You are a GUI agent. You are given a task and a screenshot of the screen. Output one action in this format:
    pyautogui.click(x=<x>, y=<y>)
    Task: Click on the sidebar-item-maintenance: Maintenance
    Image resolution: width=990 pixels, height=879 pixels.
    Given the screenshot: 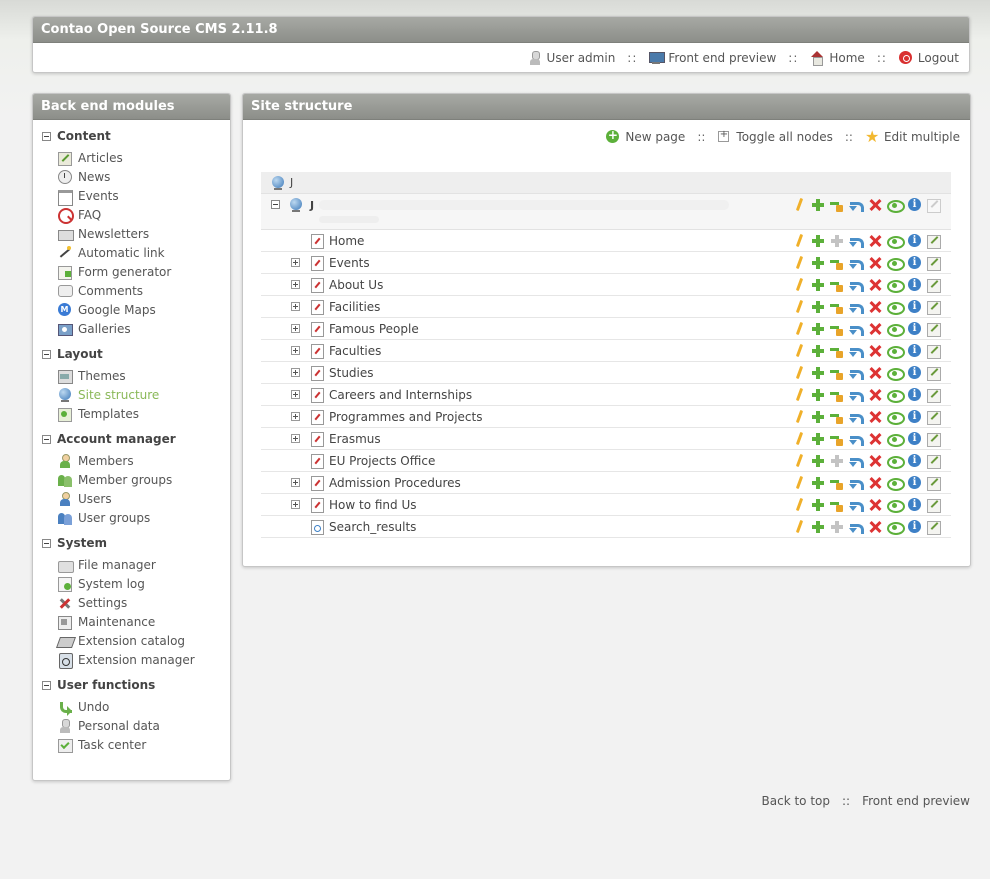 What is the action you would take?
    pyautogui.click(x=131, y=621)
    